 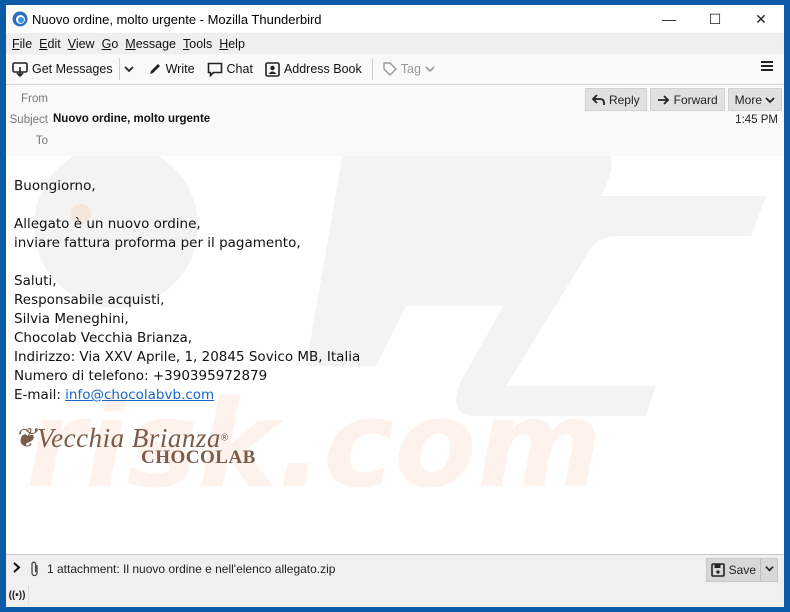 I want to click on reply-button: Reply, so click(x=615, y=99).